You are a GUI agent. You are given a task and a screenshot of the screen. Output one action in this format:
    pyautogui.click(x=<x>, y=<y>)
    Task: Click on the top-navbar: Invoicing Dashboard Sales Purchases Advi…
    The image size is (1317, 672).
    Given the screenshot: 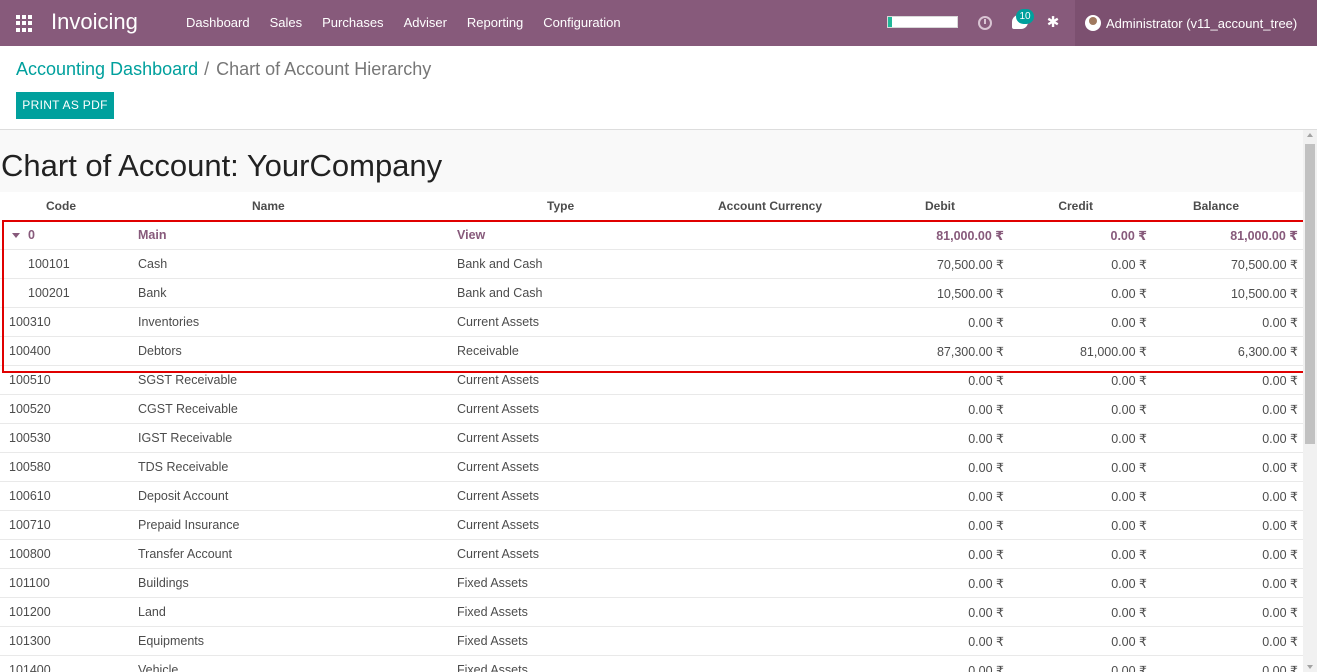 What is the action you would take?
    pyautogui.click(x=658, y=23)
    